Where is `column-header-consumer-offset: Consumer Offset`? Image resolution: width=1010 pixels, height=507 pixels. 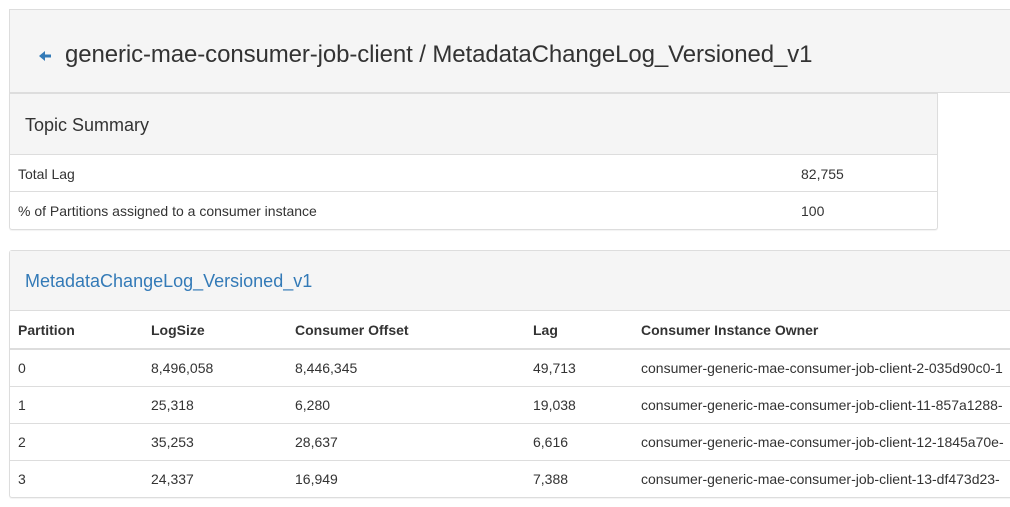 column-header-consumer-offset: Consumer Offset is located at coordinates (406, 330).